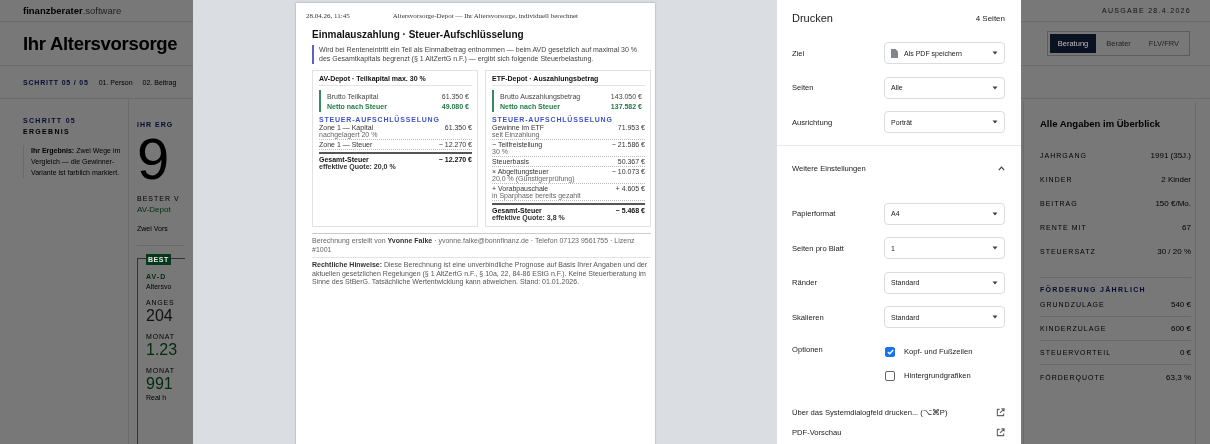 Image resolution: width=1210 pixels, height=444 pixels. Describe the element at coordinates (154, 209) in the screenshot. I see `best-name: AV-Depot` at that location.